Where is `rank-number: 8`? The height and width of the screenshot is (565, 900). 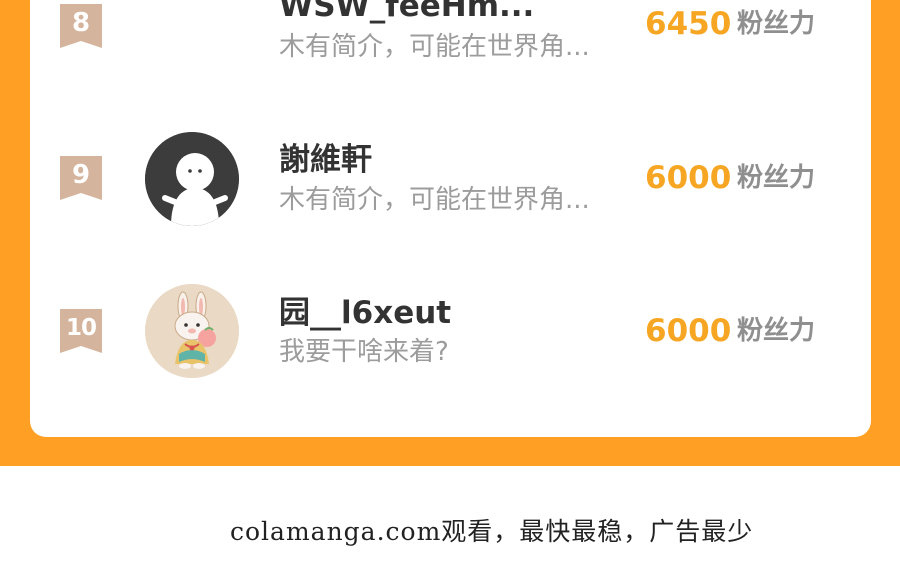 rank-number: 8 is located at coordinates (81, 23).